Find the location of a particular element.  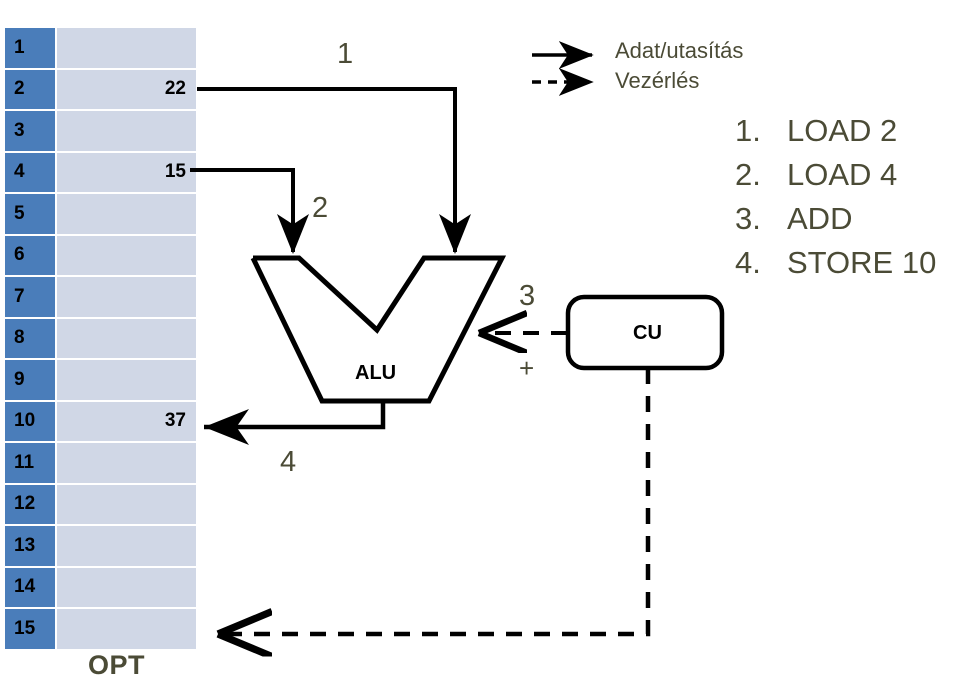

step-label-1: 1 is located at coordinates (345, 54).